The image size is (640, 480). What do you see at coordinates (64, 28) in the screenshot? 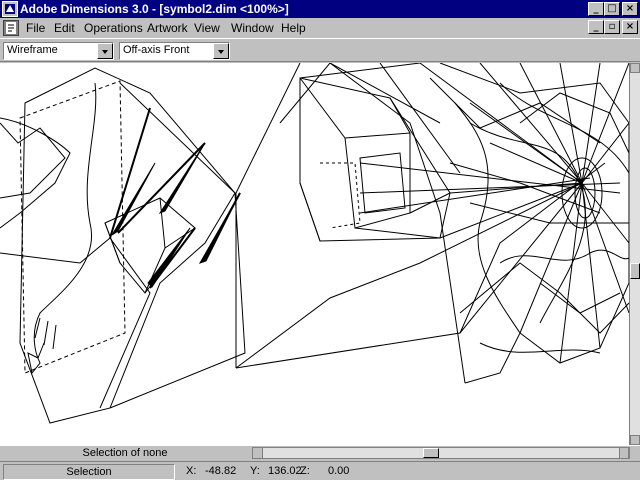
I see `menu-edit: Edit` at bounding box center [64, 28].